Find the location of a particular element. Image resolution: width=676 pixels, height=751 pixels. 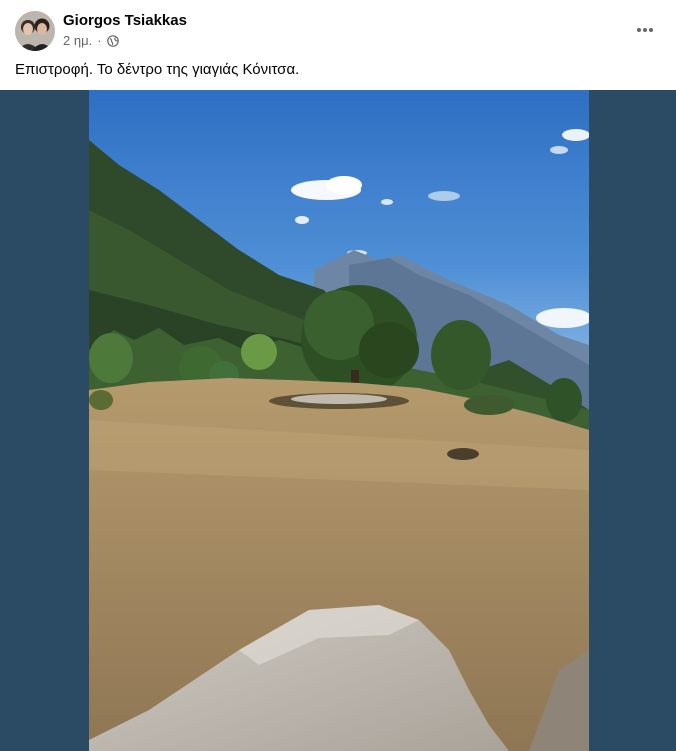

globe-icon is located at coordinates (112, 40).